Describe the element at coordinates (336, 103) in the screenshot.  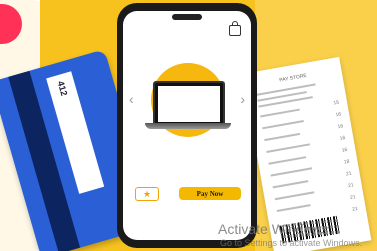
I see `receipt-amount: 15` at that location.